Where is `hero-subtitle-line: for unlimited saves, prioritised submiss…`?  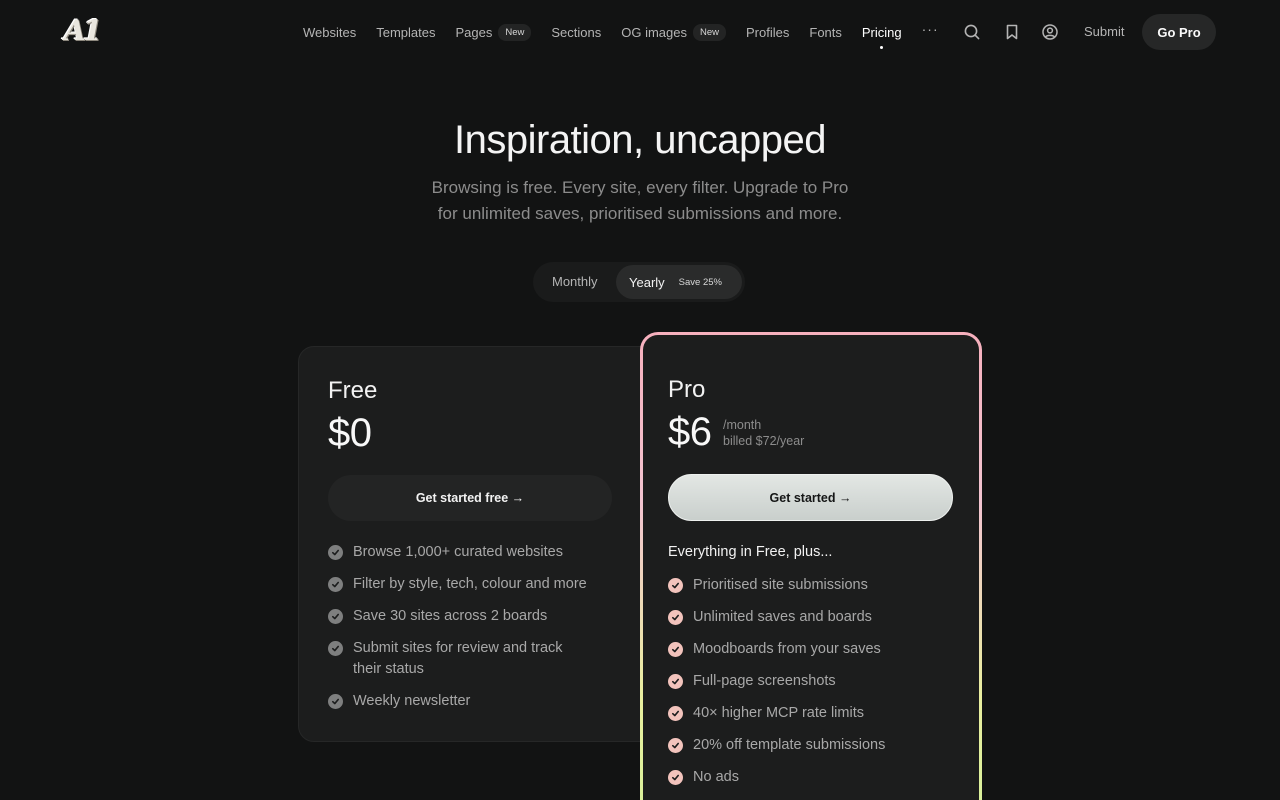
hero-subtitle-line: for unlimited saves, prioritised submiss… is located at coordinates (640, 213).